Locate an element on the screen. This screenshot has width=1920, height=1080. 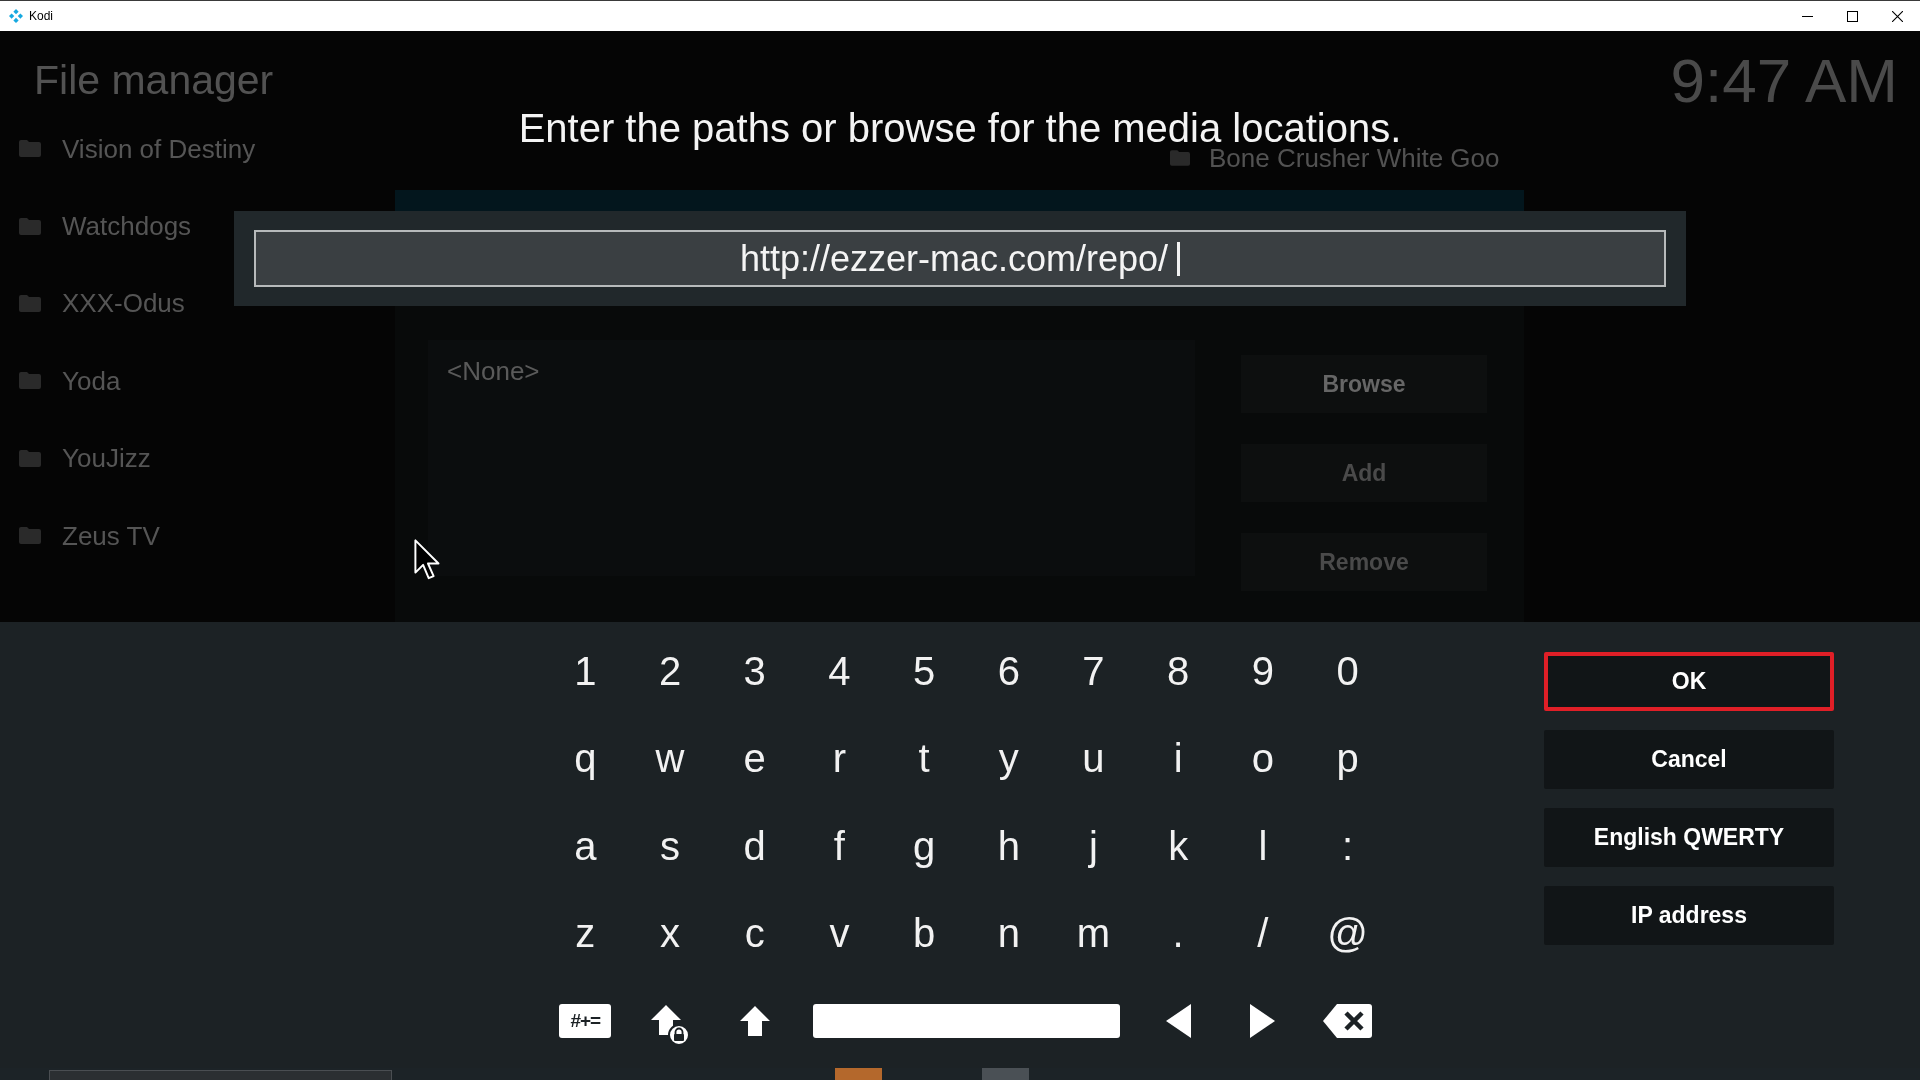
keyboard-key: k is located at coordinates (1178, 845).